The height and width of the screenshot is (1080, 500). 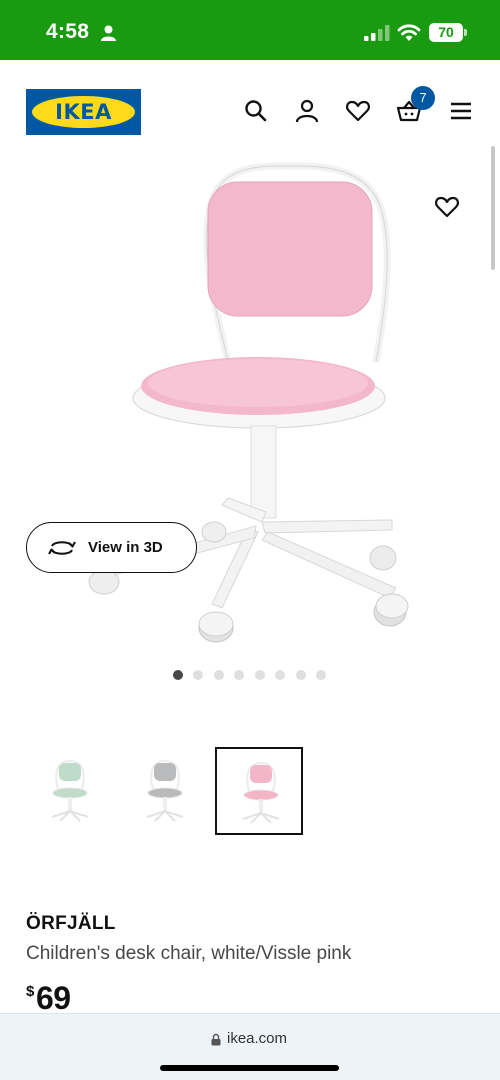 I want to click on status-bar: 4:58 70, so click(x=250, y=30).